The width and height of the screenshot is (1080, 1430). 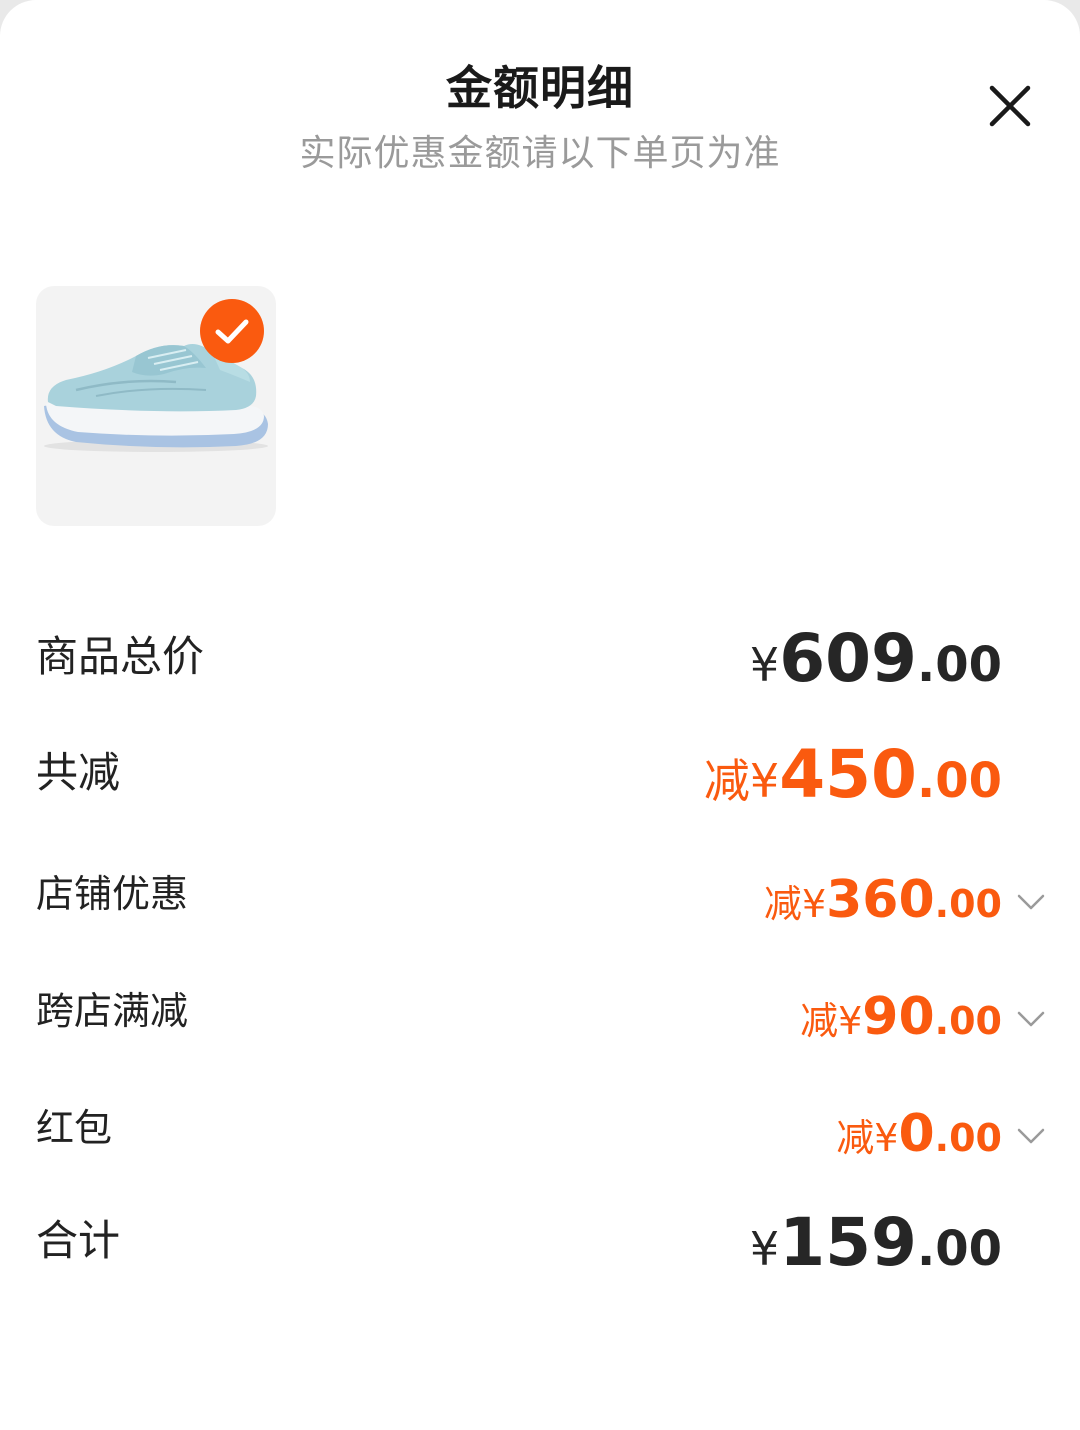 I want to click on close-icon, so click(x=1010, y=106).